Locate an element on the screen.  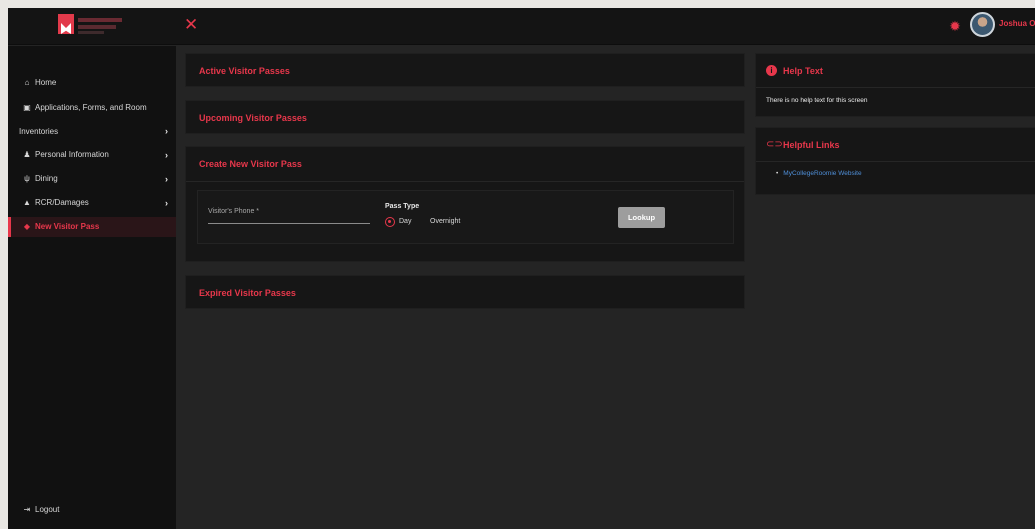
sidebar-item-label: Applications, Forms, and Room is located at coordinates (91, 107).